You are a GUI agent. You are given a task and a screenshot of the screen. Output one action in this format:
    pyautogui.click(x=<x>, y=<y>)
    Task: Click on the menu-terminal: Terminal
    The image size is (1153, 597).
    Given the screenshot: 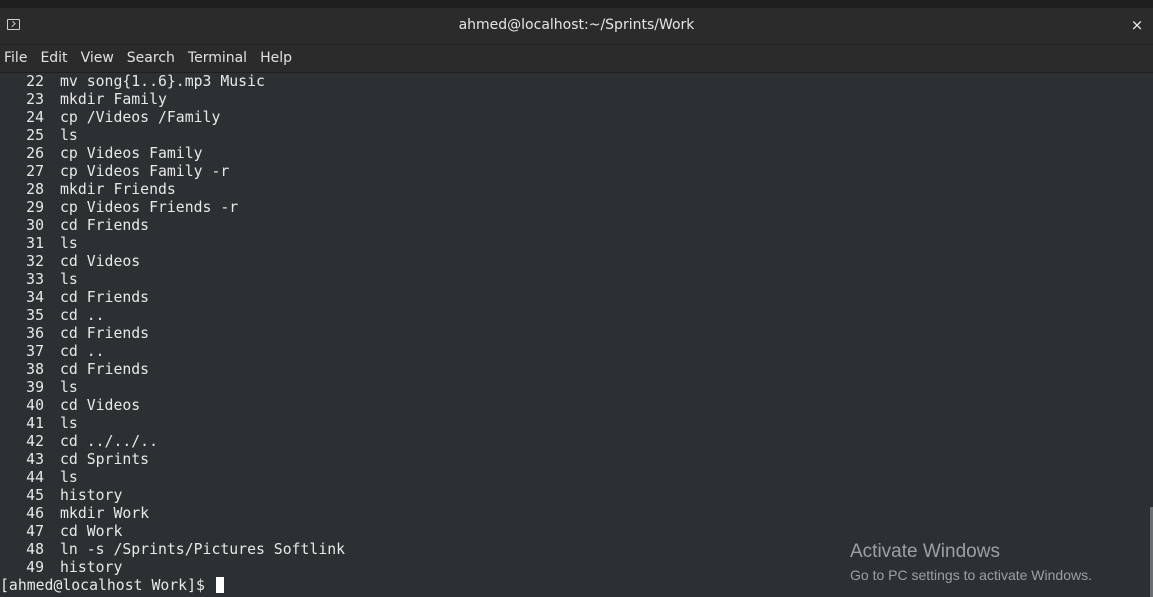 What is the action you would take?
    pyautogui.click(x=218, y=58)
    